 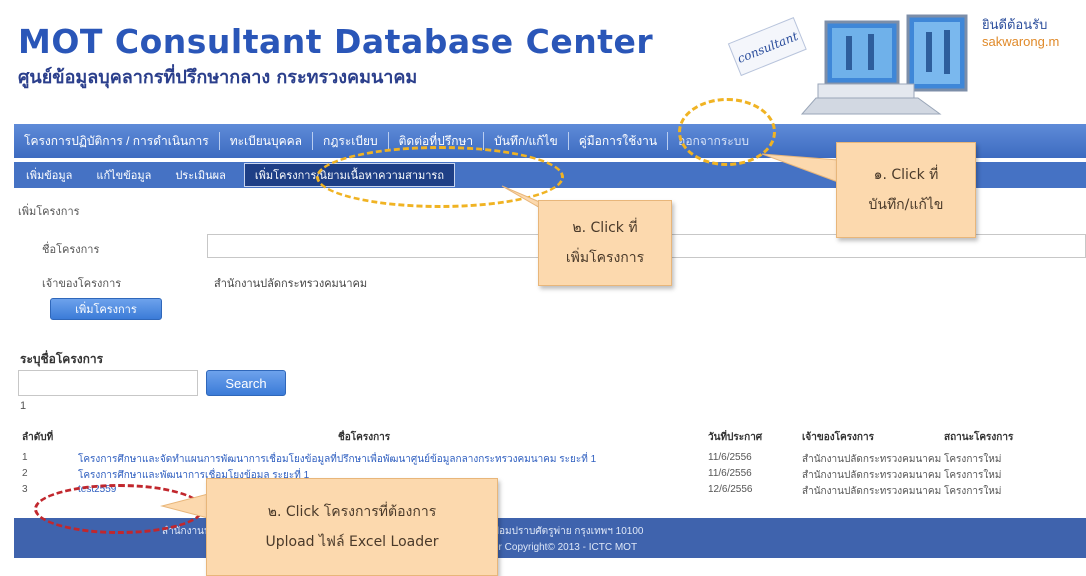 I want to click on row-no: 1, so click(x=25, y=457).